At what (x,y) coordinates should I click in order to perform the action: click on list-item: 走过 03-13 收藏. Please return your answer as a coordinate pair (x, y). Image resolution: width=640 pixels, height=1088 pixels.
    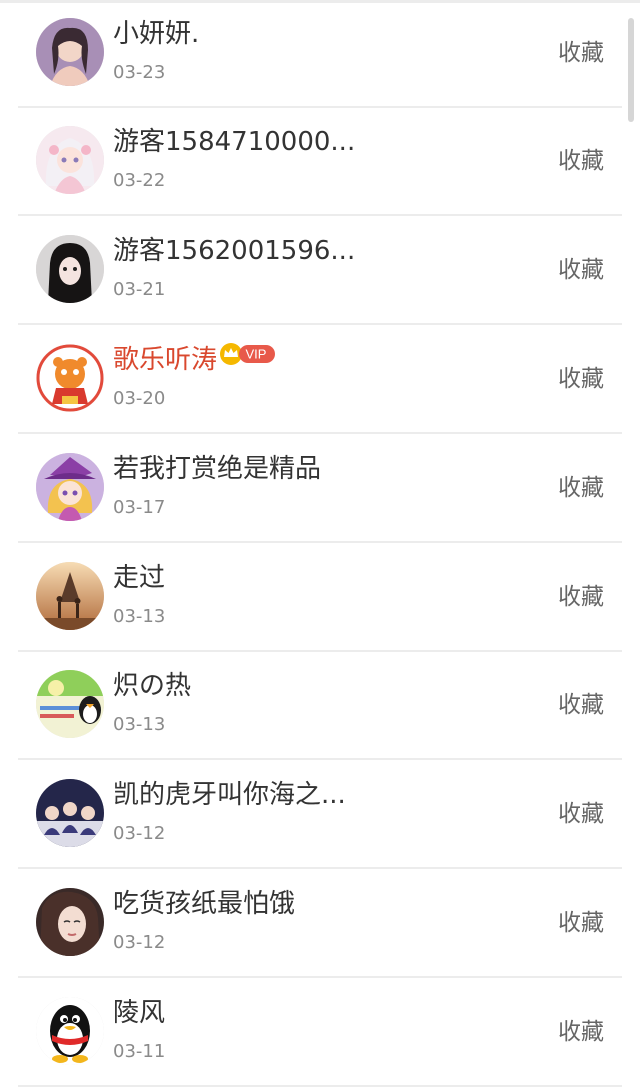
    Looking at the image, I should click on (320, 598).